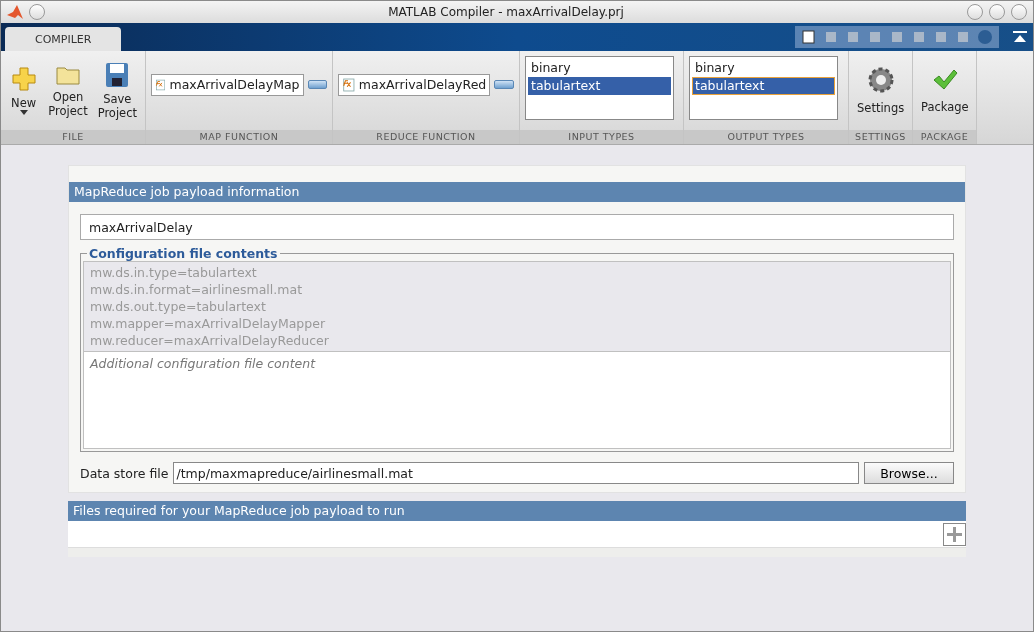 The image size is (1034, 632). I want to click on config-line: mw.reducer=maxArrivalDelayReducer, so click(210, 340).